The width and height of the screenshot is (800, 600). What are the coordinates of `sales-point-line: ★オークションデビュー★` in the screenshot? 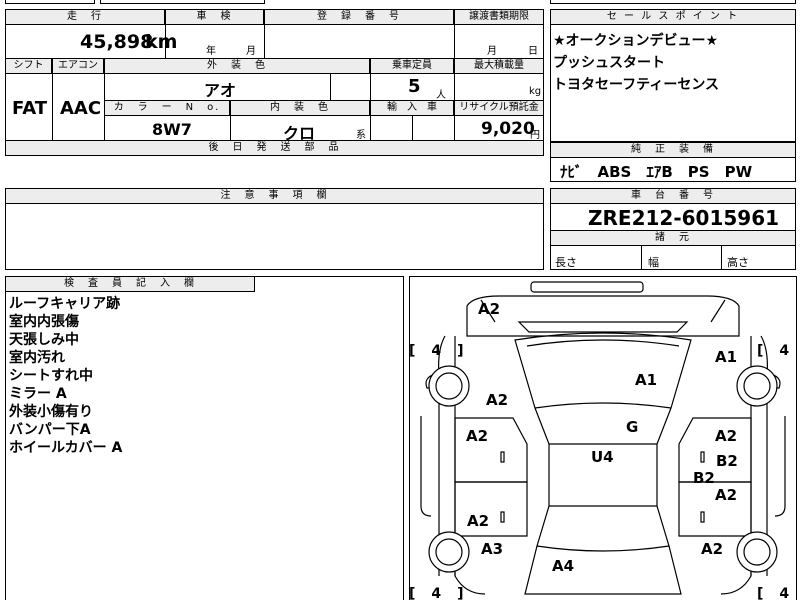 It's located at (636, 41).